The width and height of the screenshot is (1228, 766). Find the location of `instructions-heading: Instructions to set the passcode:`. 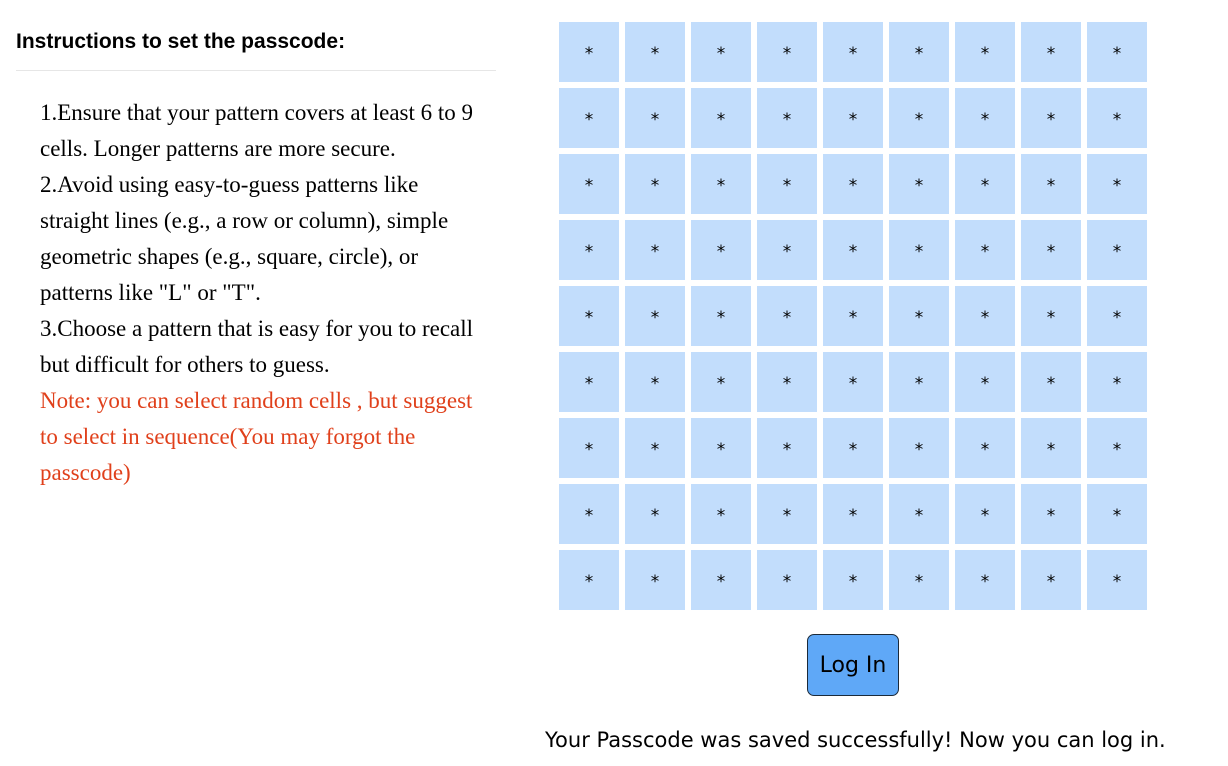

instructions-heading: Instructions to set the passcode: is located at coordinates (256, 48).